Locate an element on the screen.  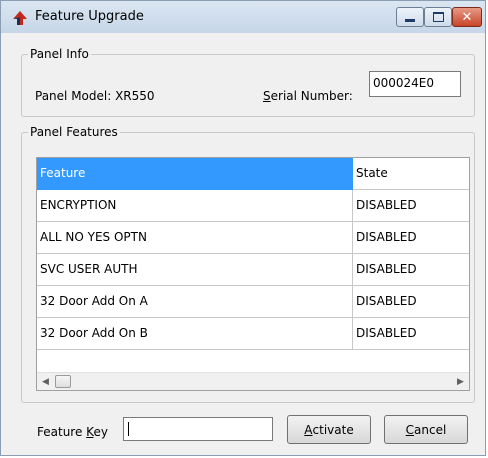
feature-key-label-start: Feature is located at coordinates (62, 432).